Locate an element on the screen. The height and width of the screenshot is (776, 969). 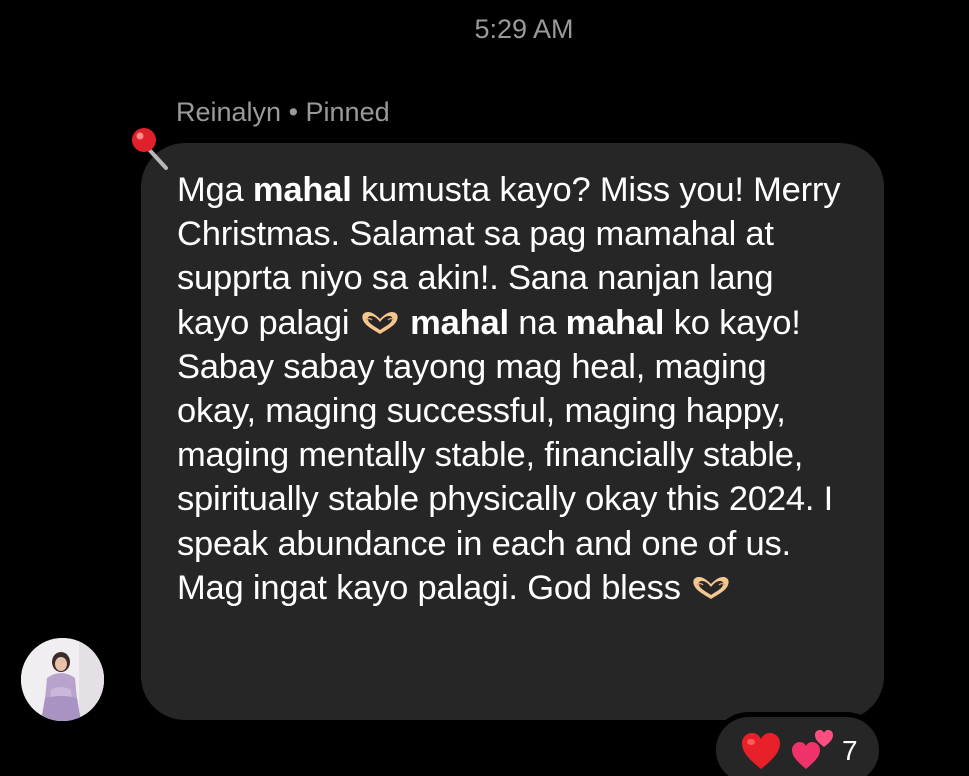
reactions-pill: 7 is located at coordinates (797, 744).